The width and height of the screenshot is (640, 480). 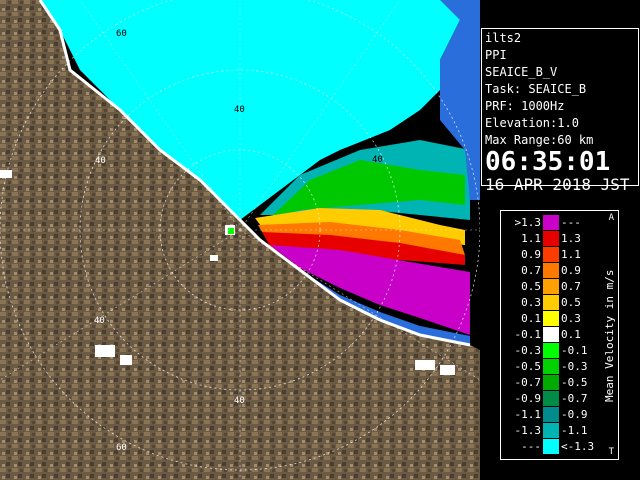 I want to click on station-name: ilts2, so click(x=503, y=38).